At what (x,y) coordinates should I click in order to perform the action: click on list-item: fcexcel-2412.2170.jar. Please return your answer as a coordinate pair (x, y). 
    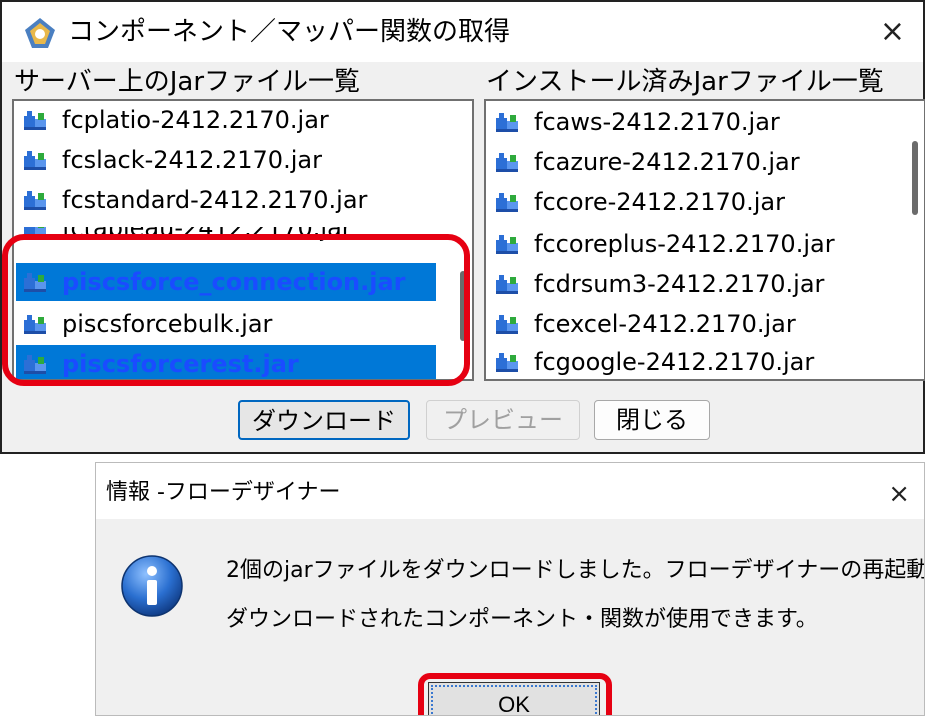
    Looking at the image, I should click on (698, 324).